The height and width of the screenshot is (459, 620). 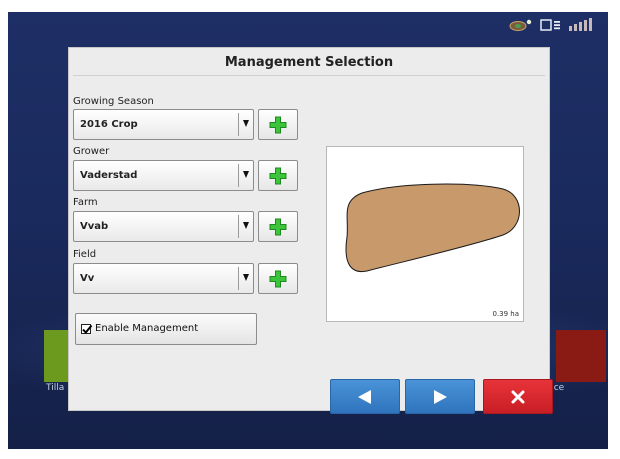 I want to click on checkmark-icon, so click(x=87, y=329).